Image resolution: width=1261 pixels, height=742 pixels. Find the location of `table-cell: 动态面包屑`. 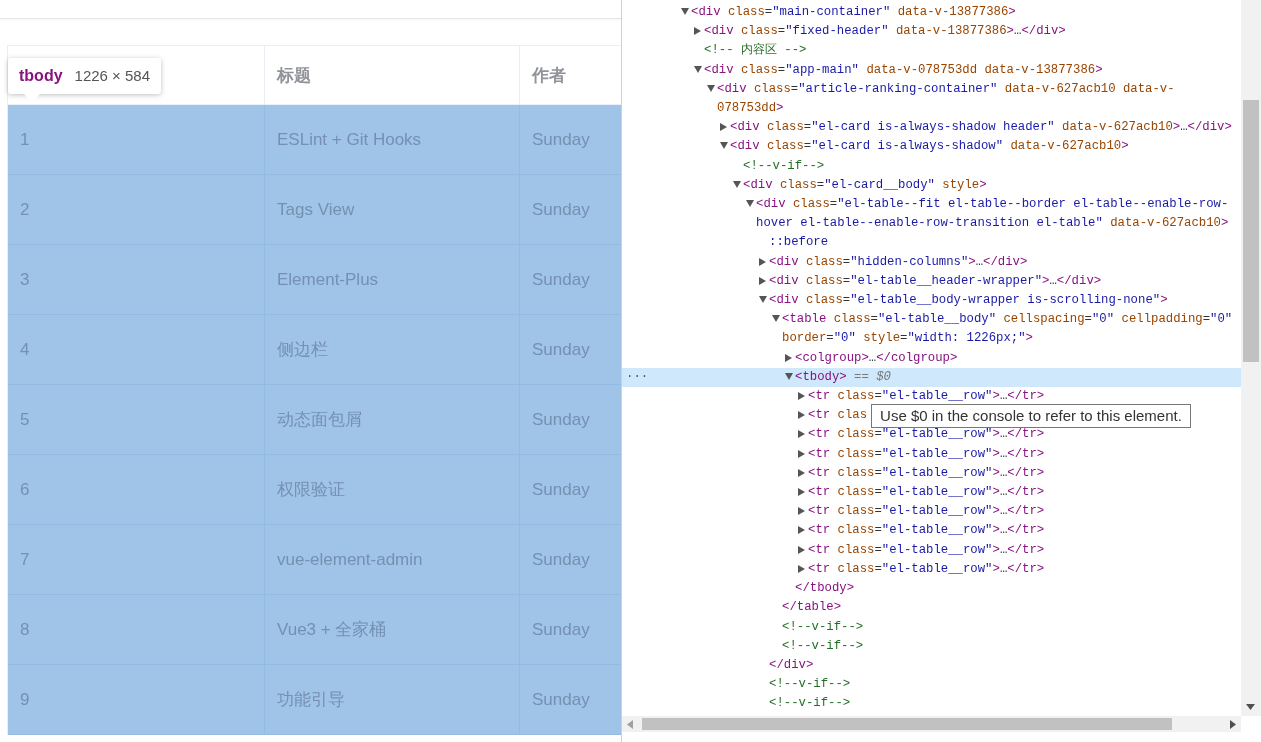

table-cell: 动态面包屑 is located at coordinates (392, 420).